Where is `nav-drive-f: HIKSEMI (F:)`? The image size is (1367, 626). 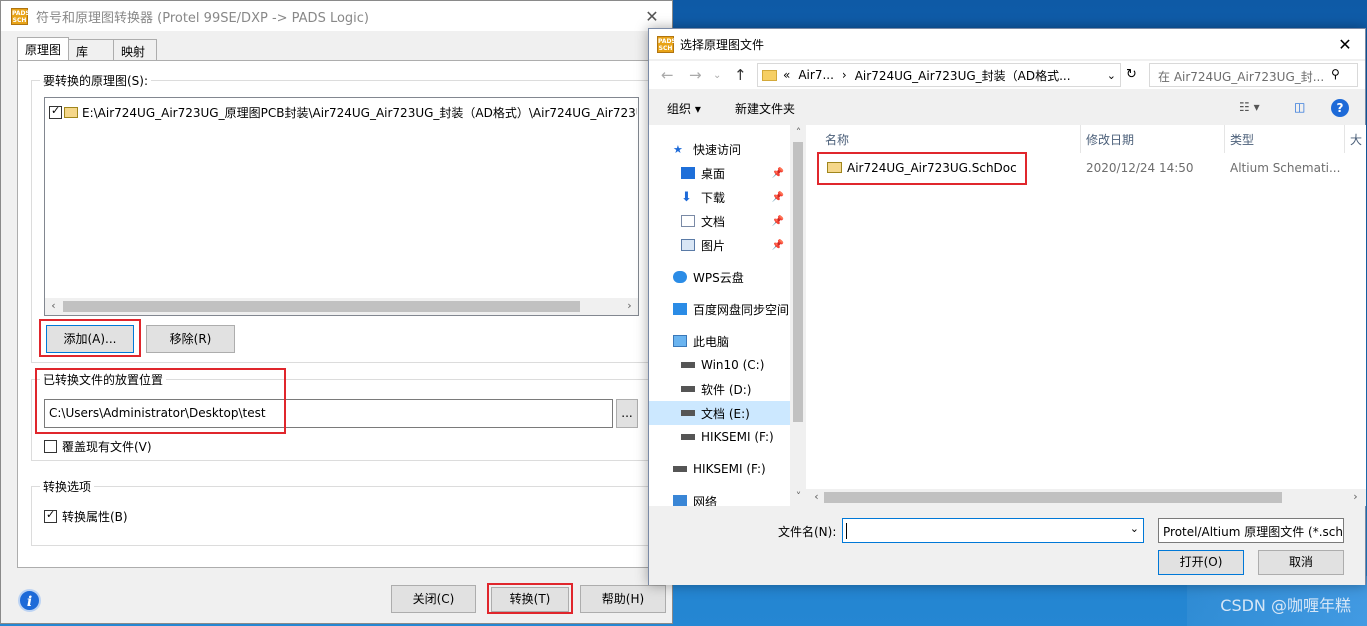 nav-drive-f: HIKSEMI (F:) is located at coordinates (719, 437).